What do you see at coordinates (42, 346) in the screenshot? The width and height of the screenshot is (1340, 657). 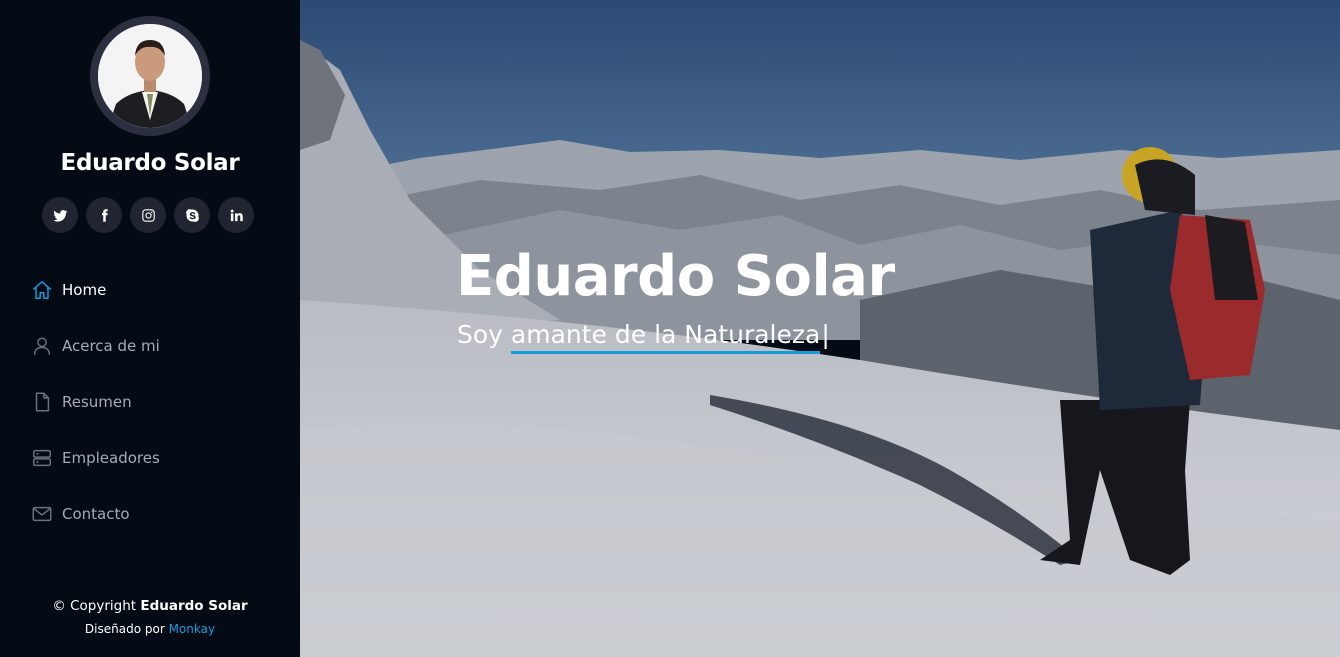 I see `user-icon` at bounding box center [42, 346].